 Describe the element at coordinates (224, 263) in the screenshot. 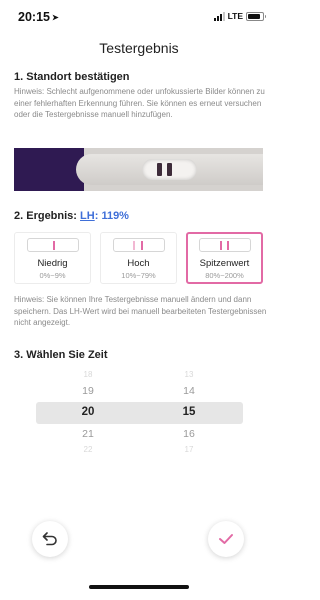

I see `option-name-peak: Spitzenwert` at that location.